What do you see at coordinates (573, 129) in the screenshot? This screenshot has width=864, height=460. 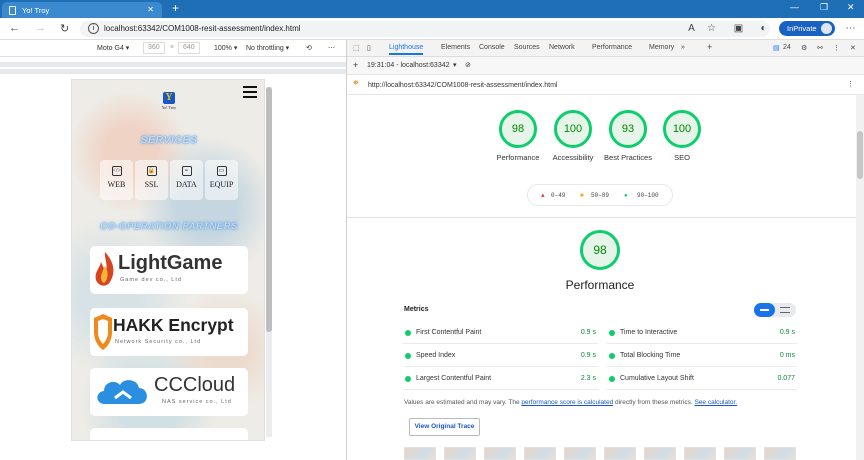 I see `accessibility-gauge: 100` at bounding box center [573, 129].